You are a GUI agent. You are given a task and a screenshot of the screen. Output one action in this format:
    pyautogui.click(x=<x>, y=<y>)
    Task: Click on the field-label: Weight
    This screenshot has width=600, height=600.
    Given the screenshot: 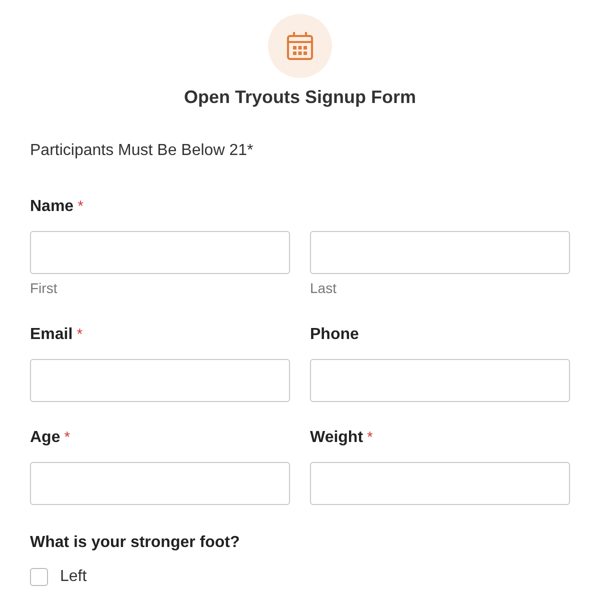 What is the action you would take?
    pyautogui.click(x=337, y=438)
    